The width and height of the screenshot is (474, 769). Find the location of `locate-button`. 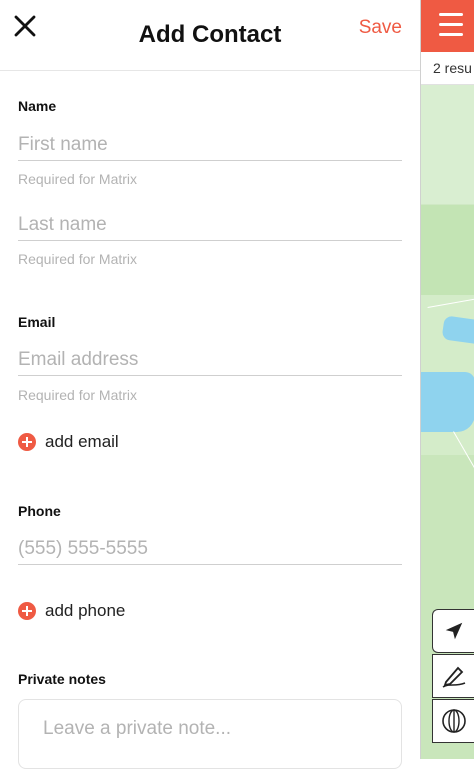

locate-button is located at coordinates (453, 631).